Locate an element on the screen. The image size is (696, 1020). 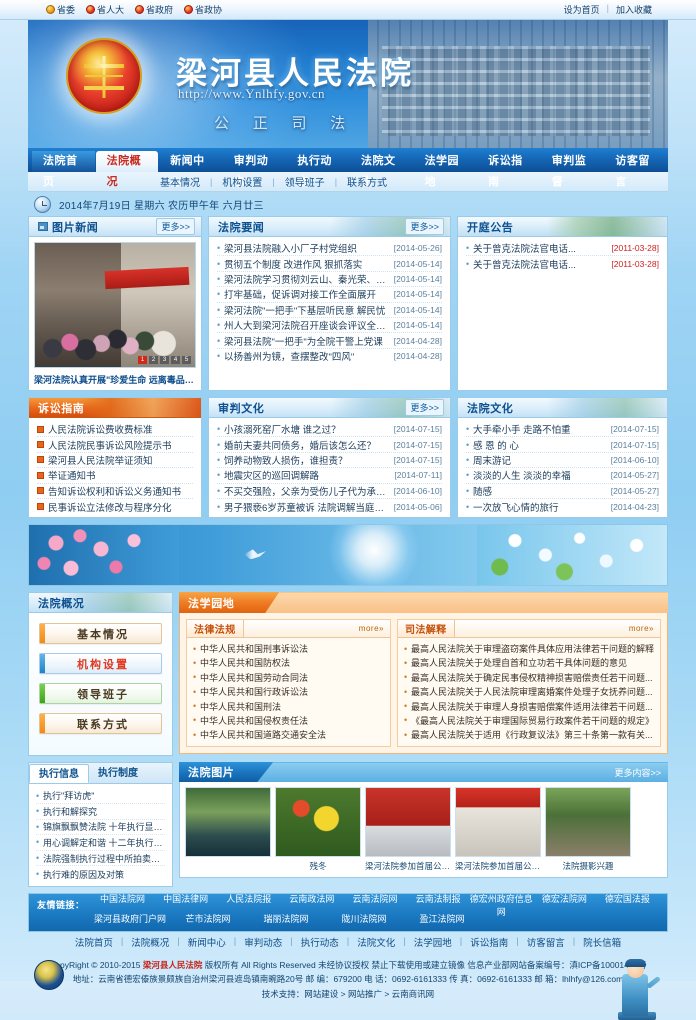
execution-item: • 执行"拜访虎" is located at coordinates (100, 796).